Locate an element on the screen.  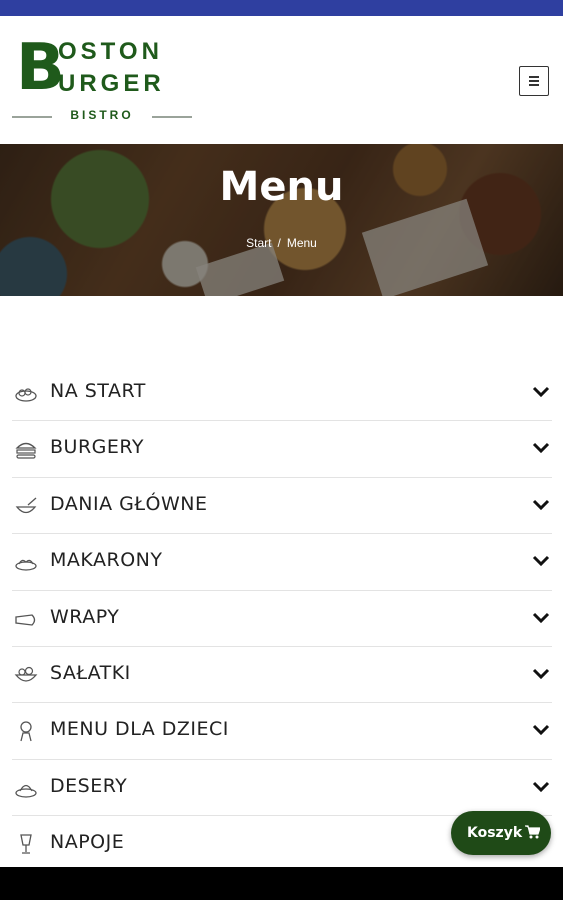
menu-category-label: BURGERY is located at coordinates (97, 447).